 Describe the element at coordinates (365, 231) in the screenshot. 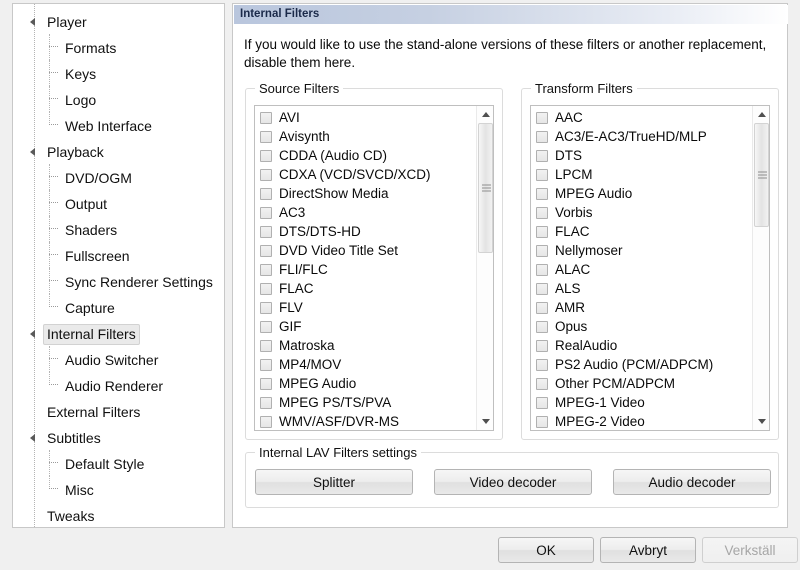

I see `filter-list-item: DTS/DTS-HD` at that location.